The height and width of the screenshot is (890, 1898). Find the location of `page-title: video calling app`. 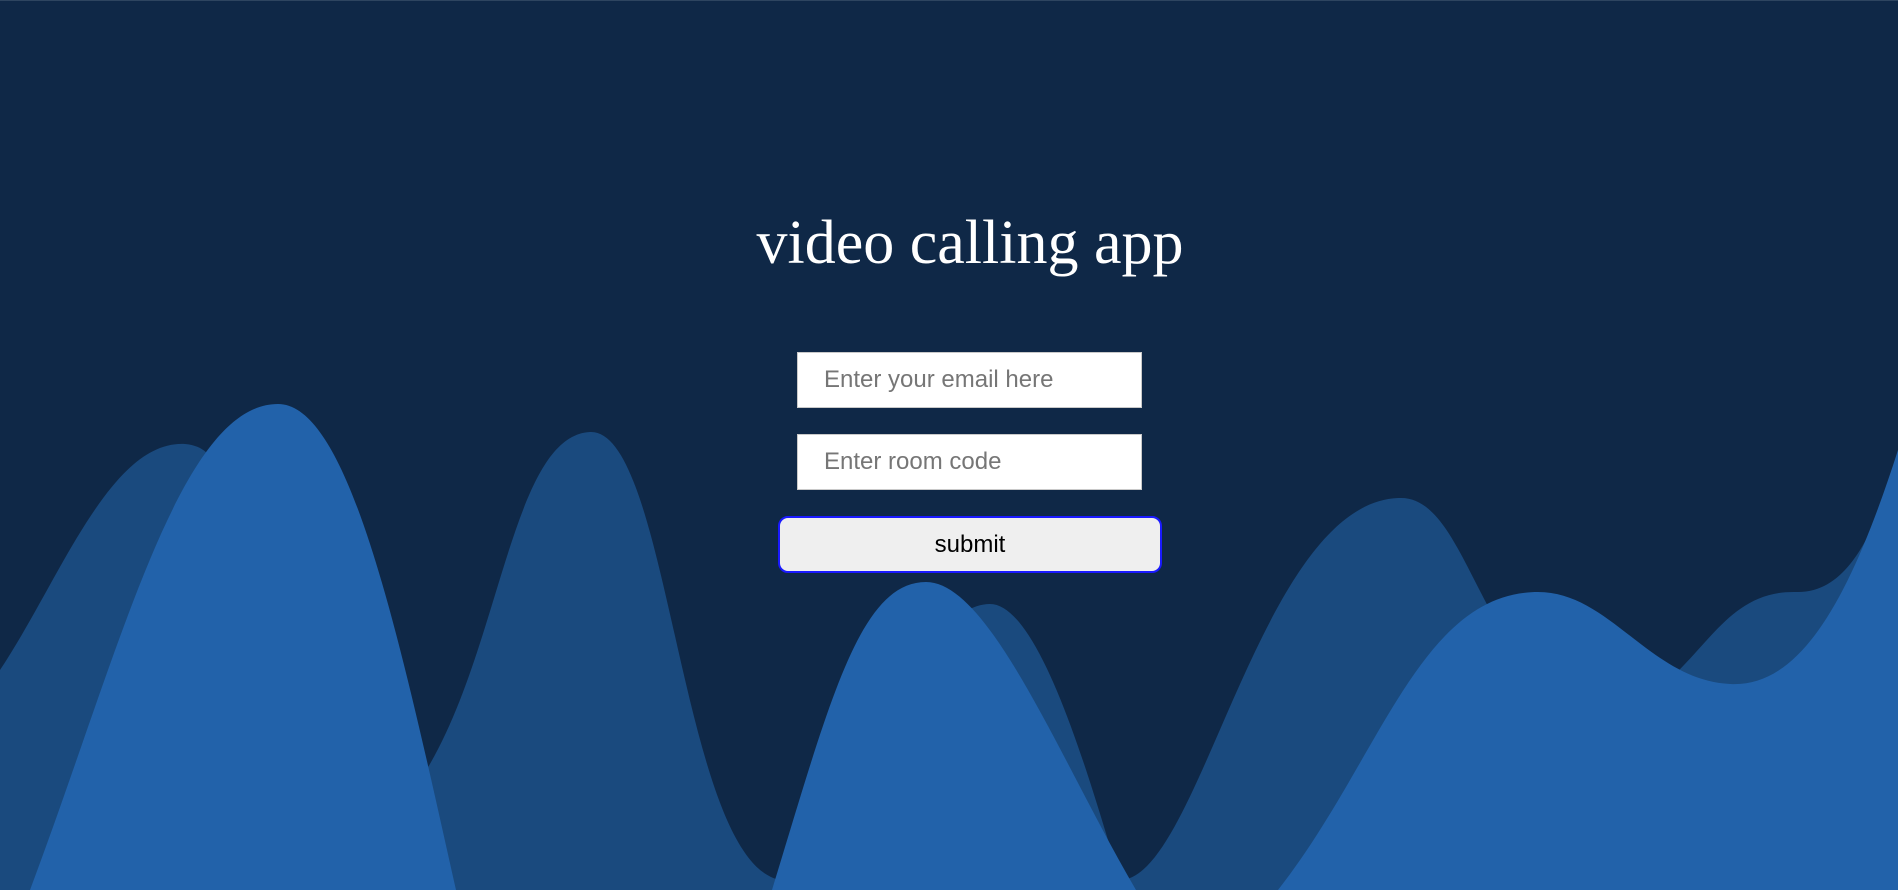

page-title: video calling app is located at coordinates (970, 243).